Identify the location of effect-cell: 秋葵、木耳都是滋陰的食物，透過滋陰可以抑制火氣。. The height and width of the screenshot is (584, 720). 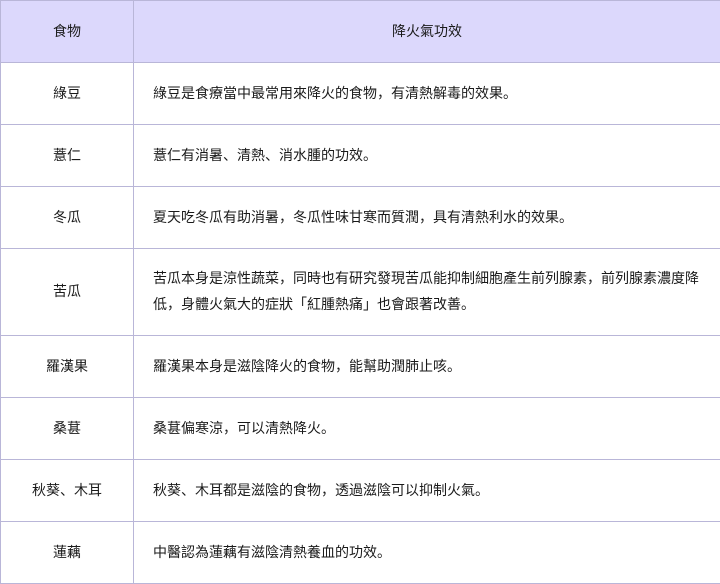
(427, 491).